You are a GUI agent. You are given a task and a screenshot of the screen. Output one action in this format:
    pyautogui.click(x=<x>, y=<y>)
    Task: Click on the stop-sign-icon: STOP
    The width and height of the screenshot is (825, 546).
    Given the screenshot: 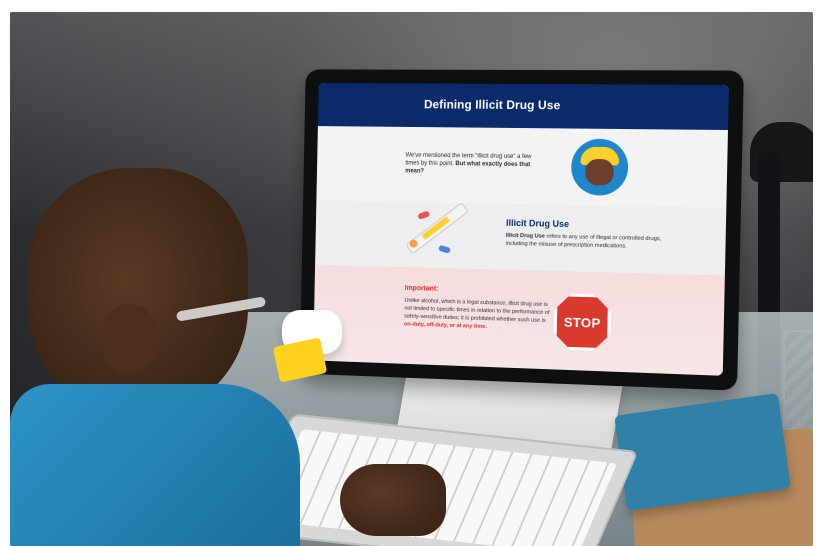 What is the action you would take?
    pyautogui.click(x=582, y=322)
    